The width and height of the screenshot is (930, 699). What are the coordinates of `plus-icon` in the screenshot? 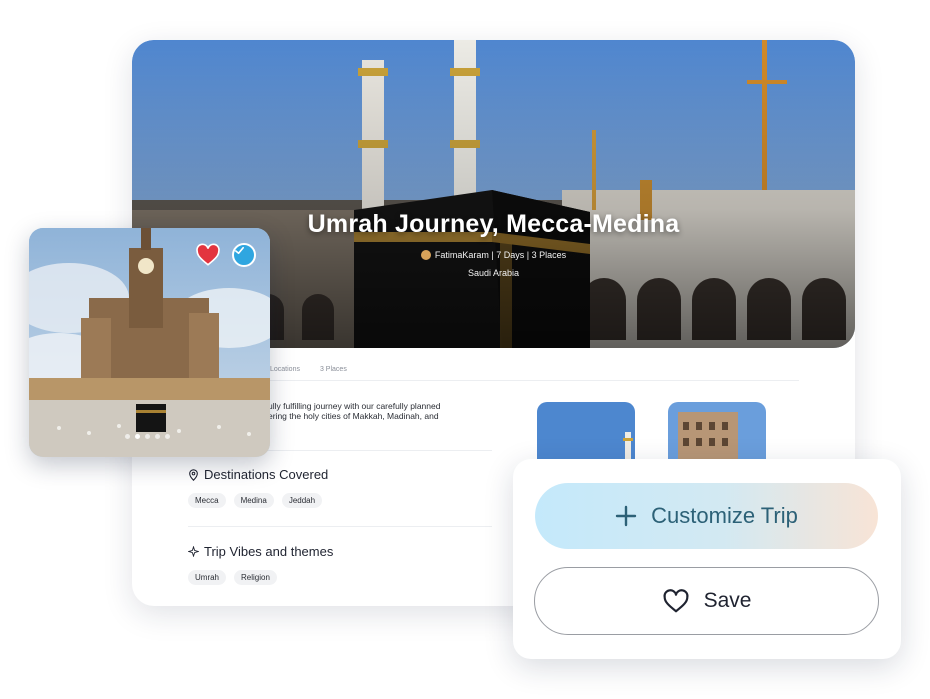 It's located at (626, 516).